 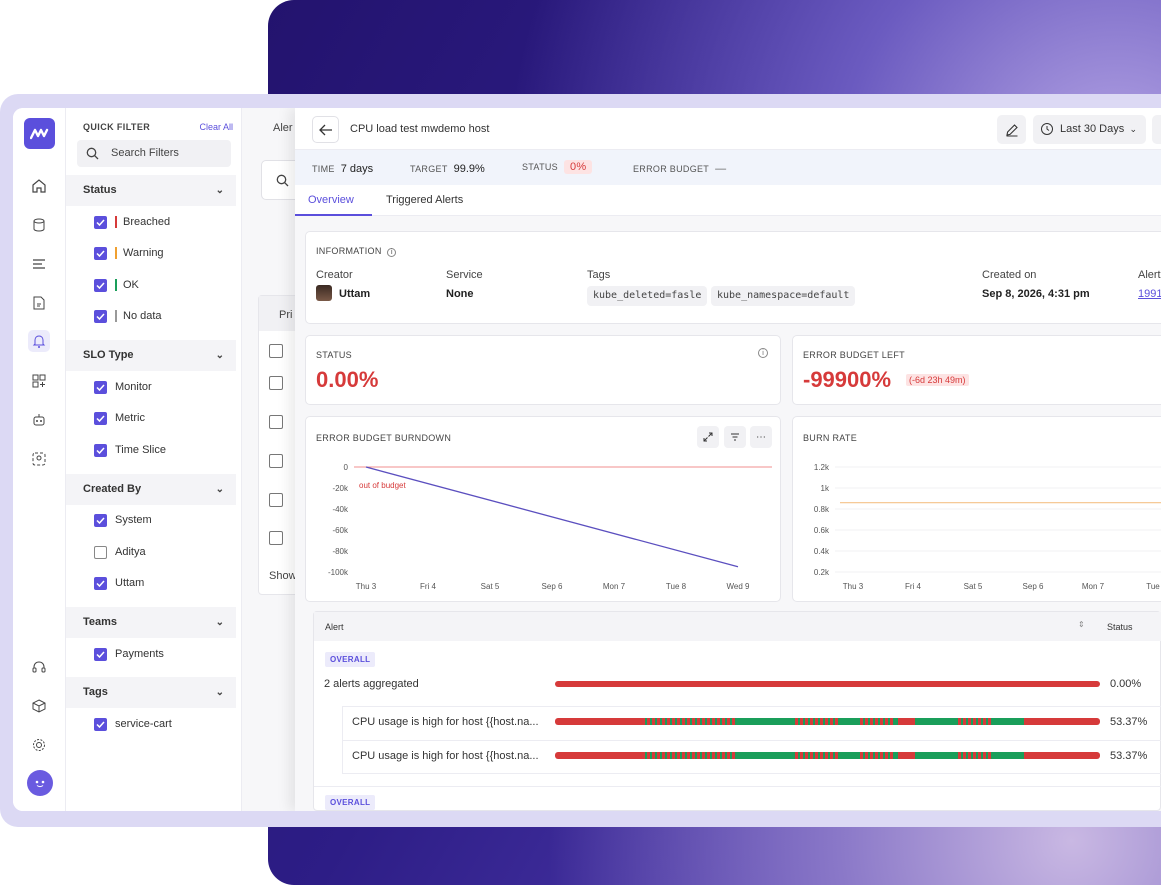 I want to click on logo-icon, so click(x=39, y=133).